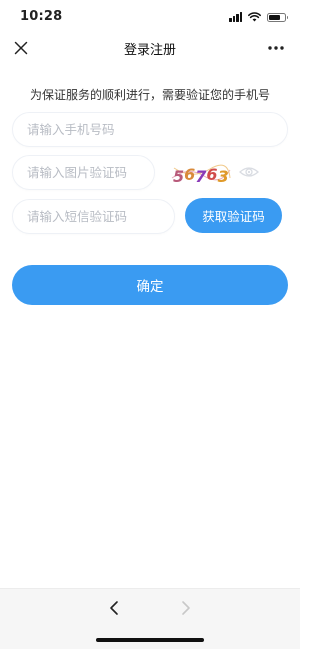  I want to click on verification-hint: 为保证服务的顺利进行，需要验证您的手机号, so click(149, 95).